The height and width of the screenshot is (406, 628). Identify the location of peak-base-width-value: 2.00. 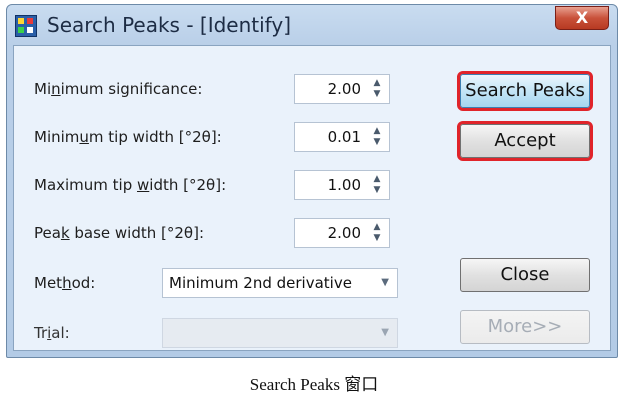
(344, 233).